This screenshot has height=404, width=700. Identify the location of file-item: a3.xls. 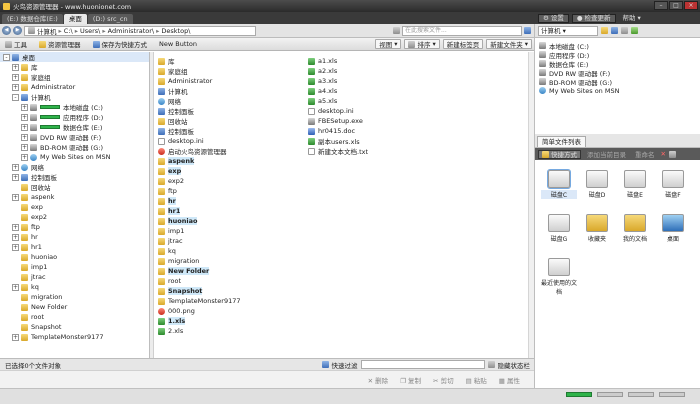
(340, 81).